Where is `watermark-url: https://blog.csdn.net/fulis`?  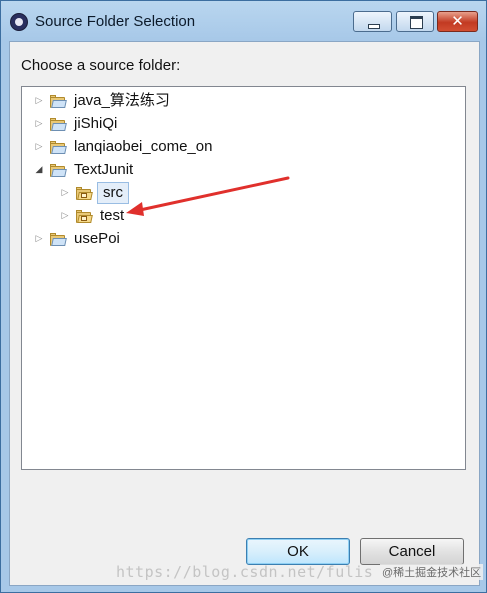 watermark-url: https://blog.csdn.net/fulis is located at coordinates (245, 572).